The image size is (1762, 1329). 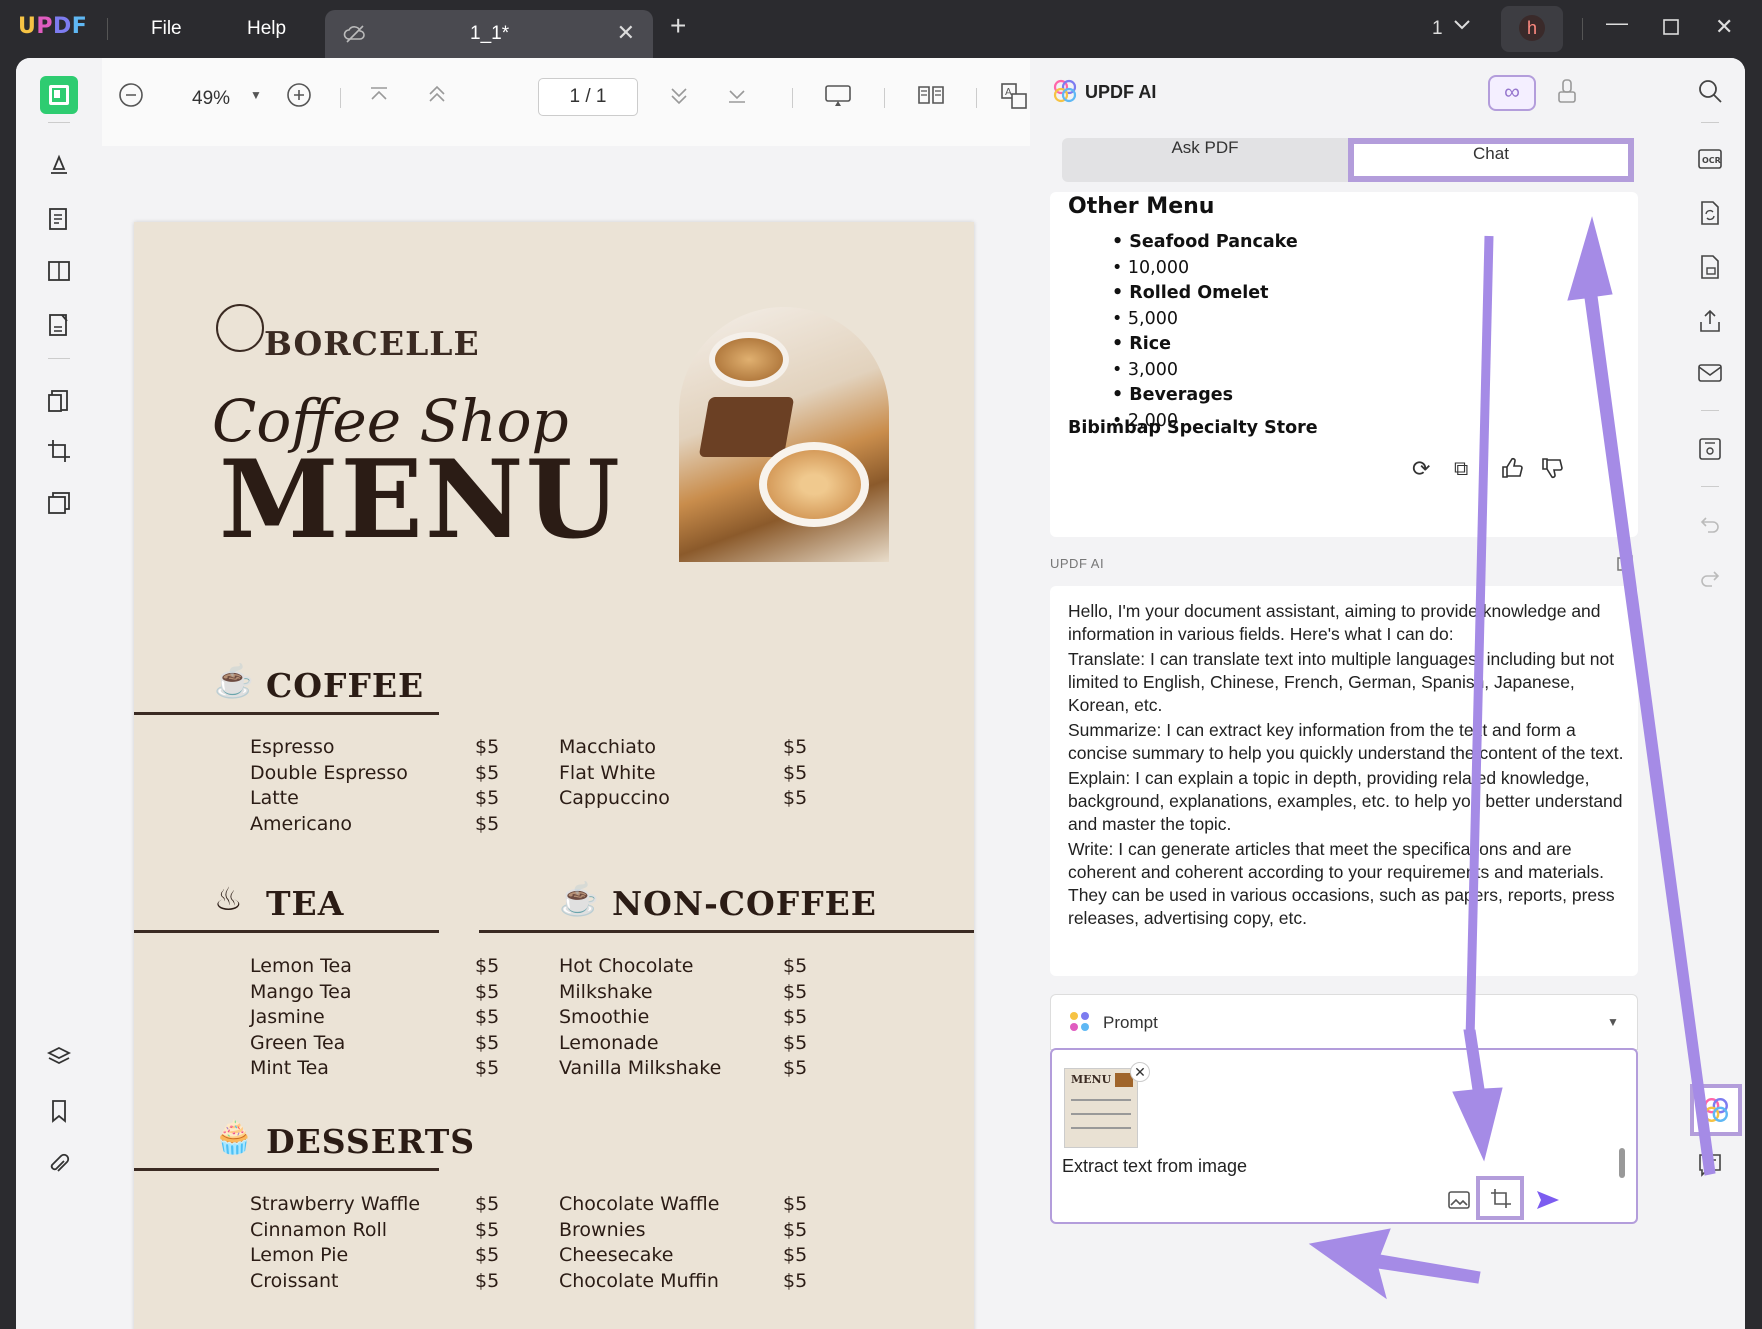 What do you see at coordinates (679, 97) in the screenshot?
I see `next-page-icon` at bounding box center [679, 97].